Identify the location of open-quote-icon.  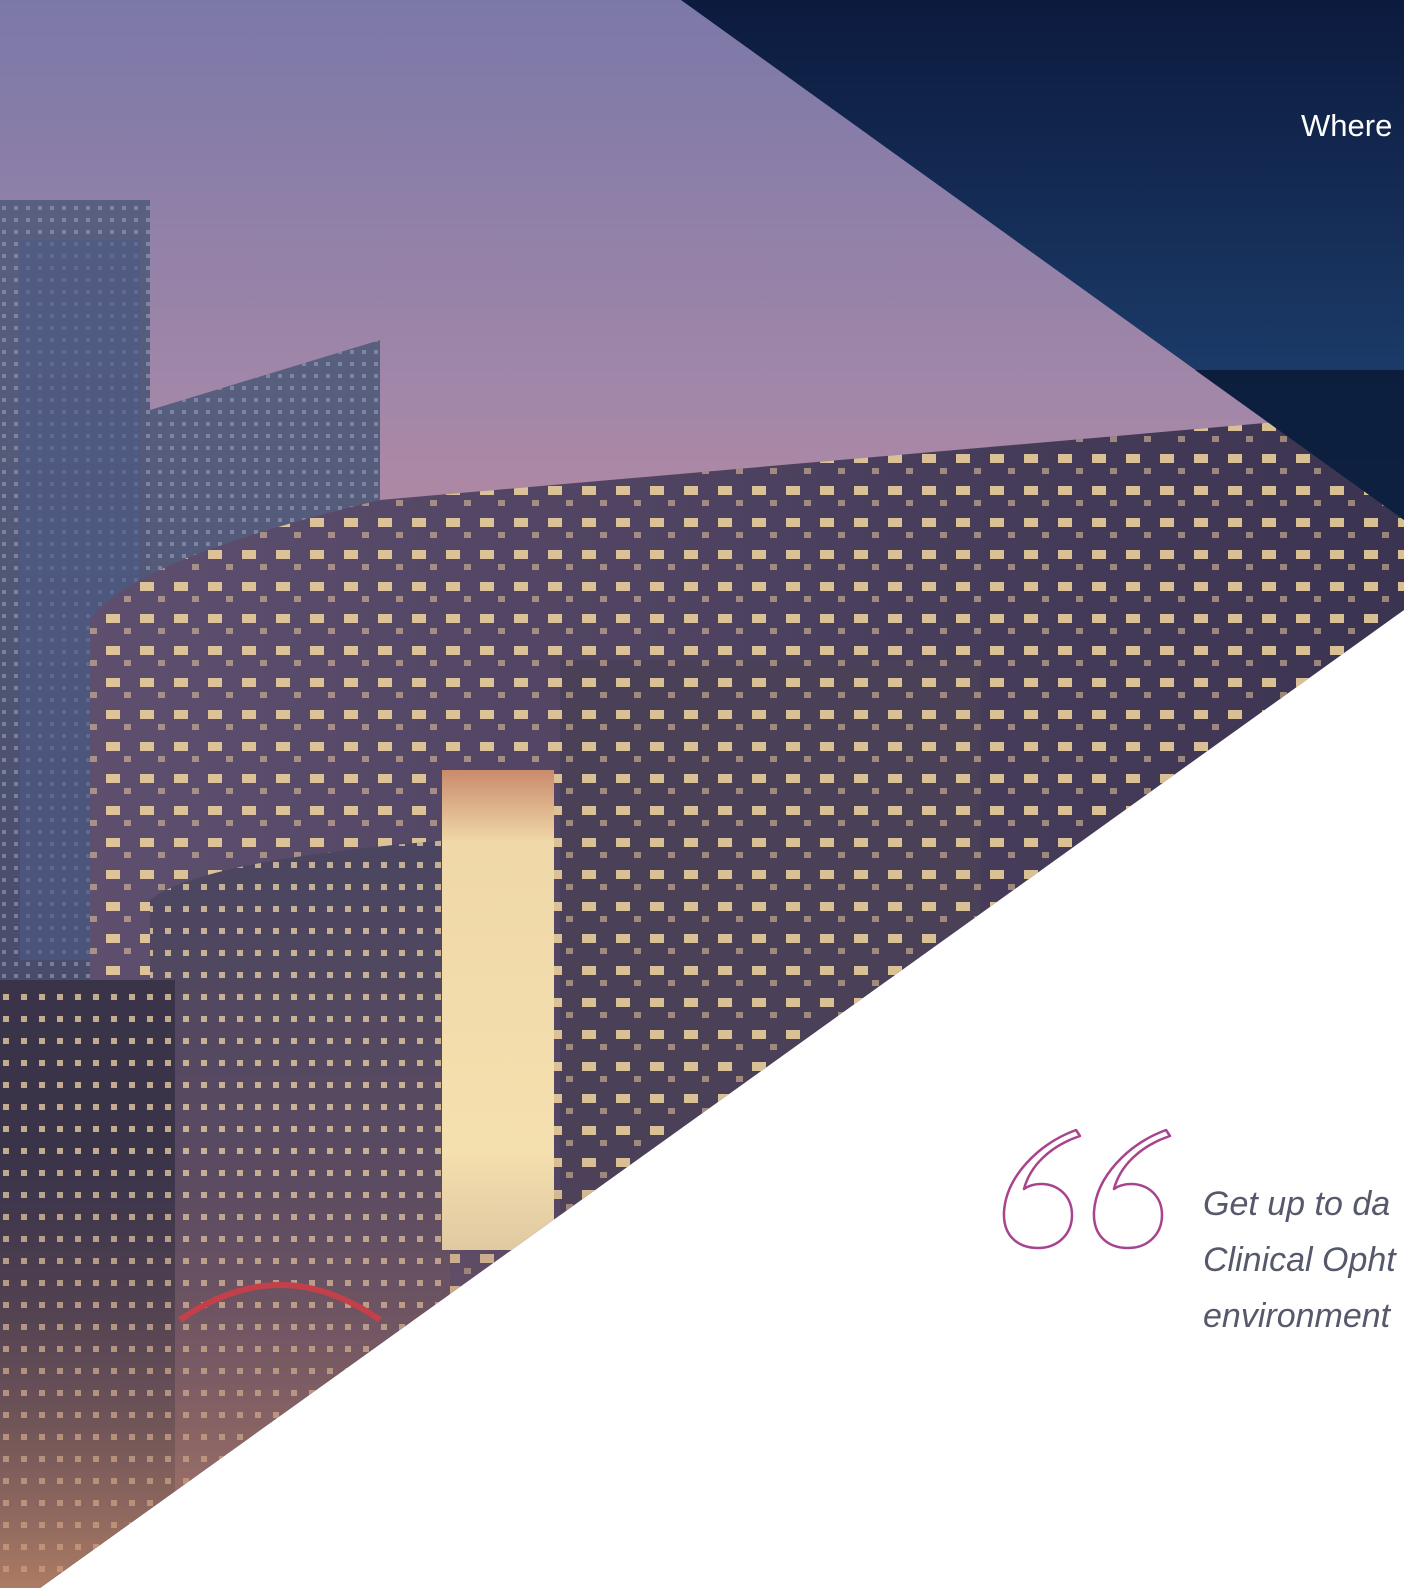
(1087, 1189).